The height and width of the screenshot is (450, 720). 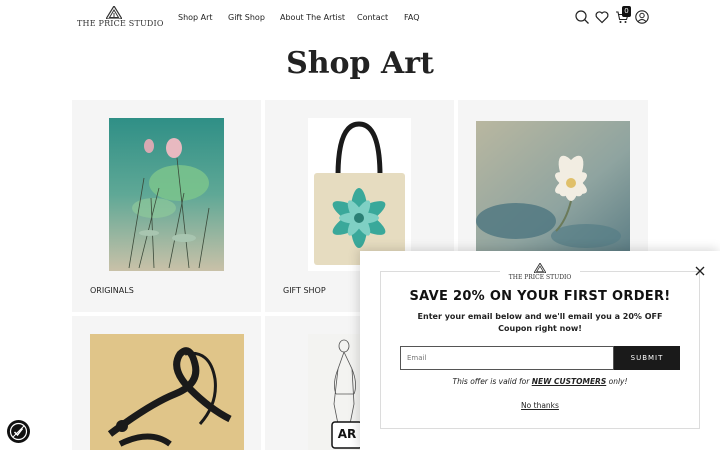 What do you see at coordinates (582, 17) in the screenshot?
I see `search-icon` at bounding box center [582, 17].